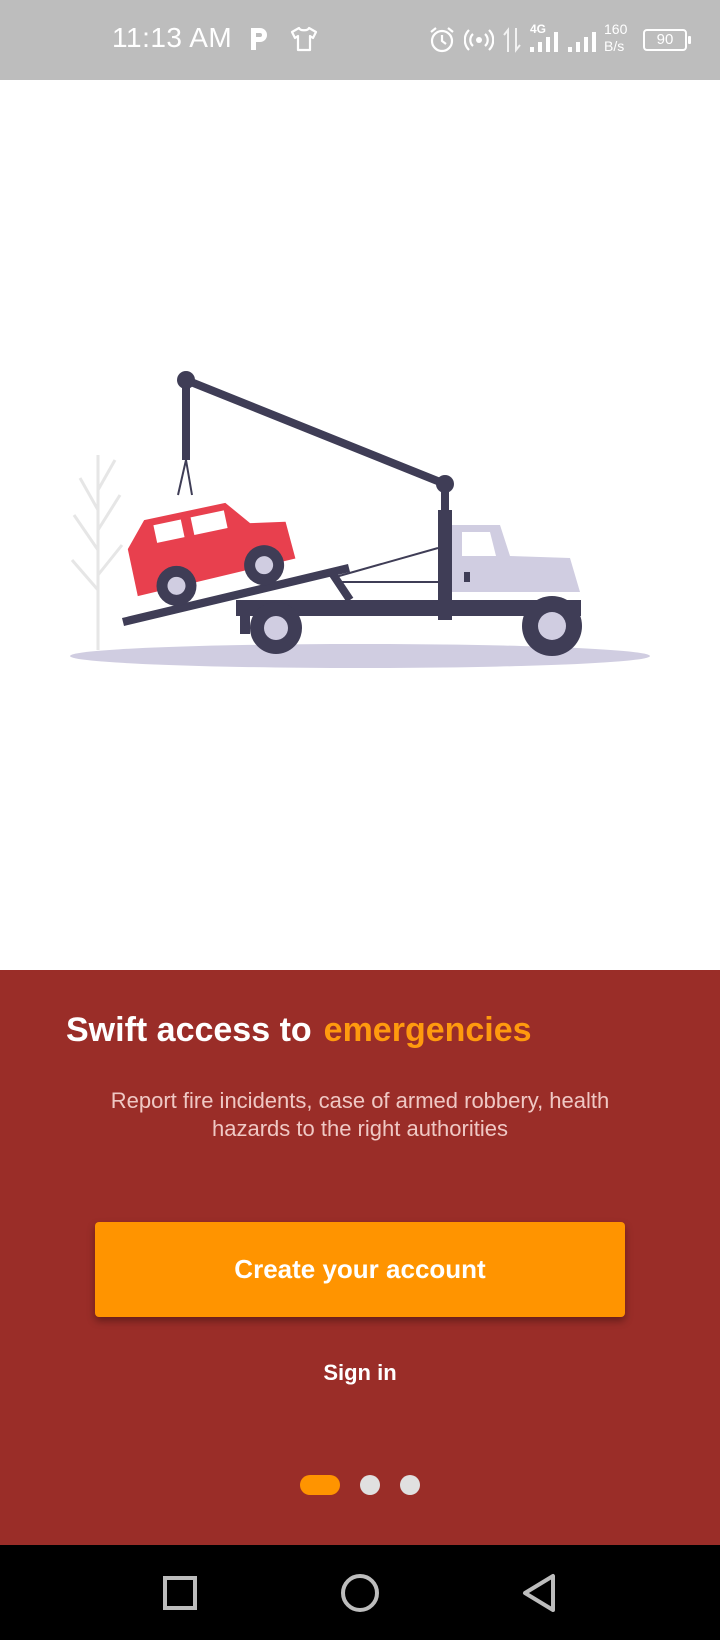  I want to click on crane-pulley, so click(186, 380).